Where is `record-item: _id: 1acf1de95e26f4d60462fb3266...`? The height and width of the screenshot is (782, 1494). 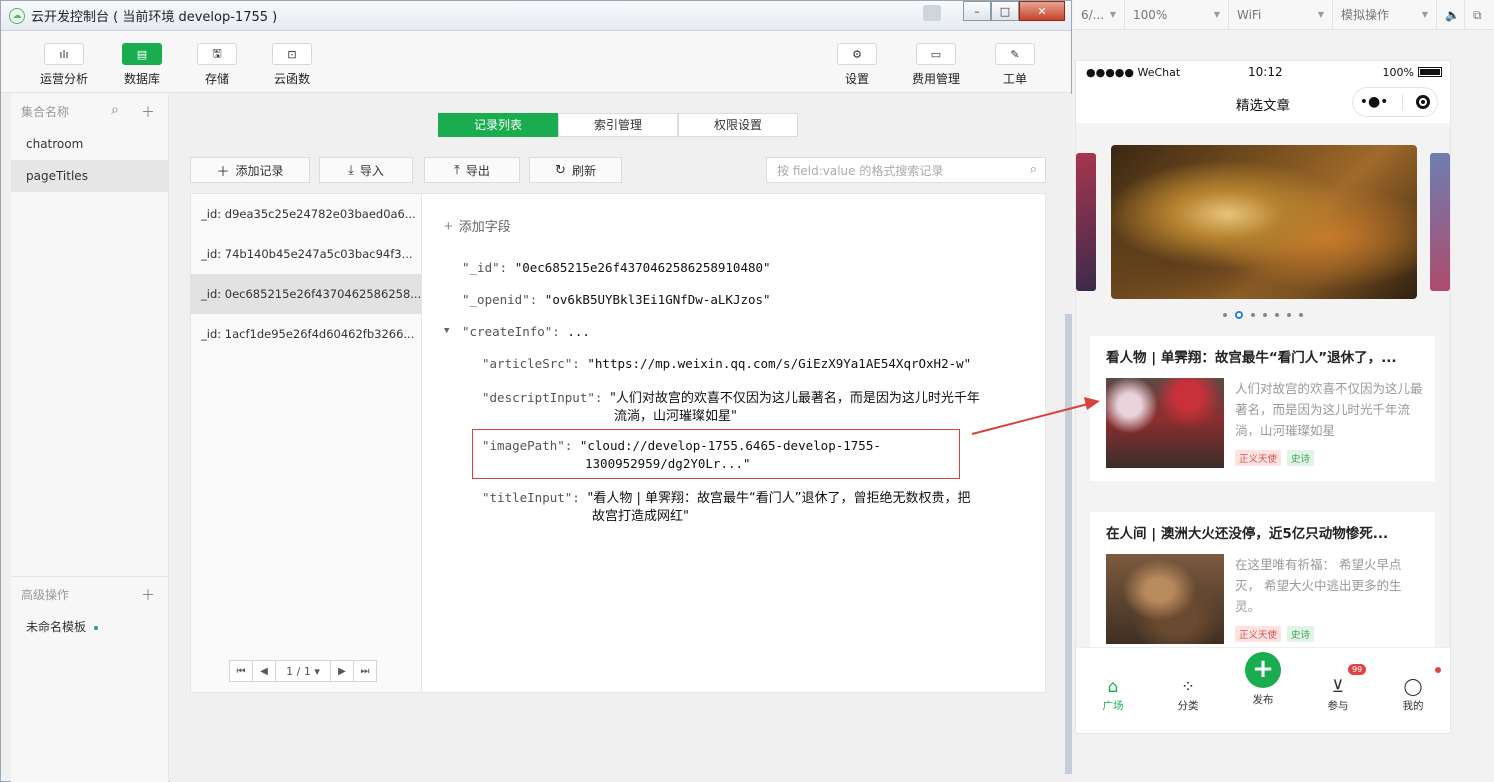
record-item: _id: 1acf1de95e26f4d60462fb3266... is located at coordinates (306, 334).